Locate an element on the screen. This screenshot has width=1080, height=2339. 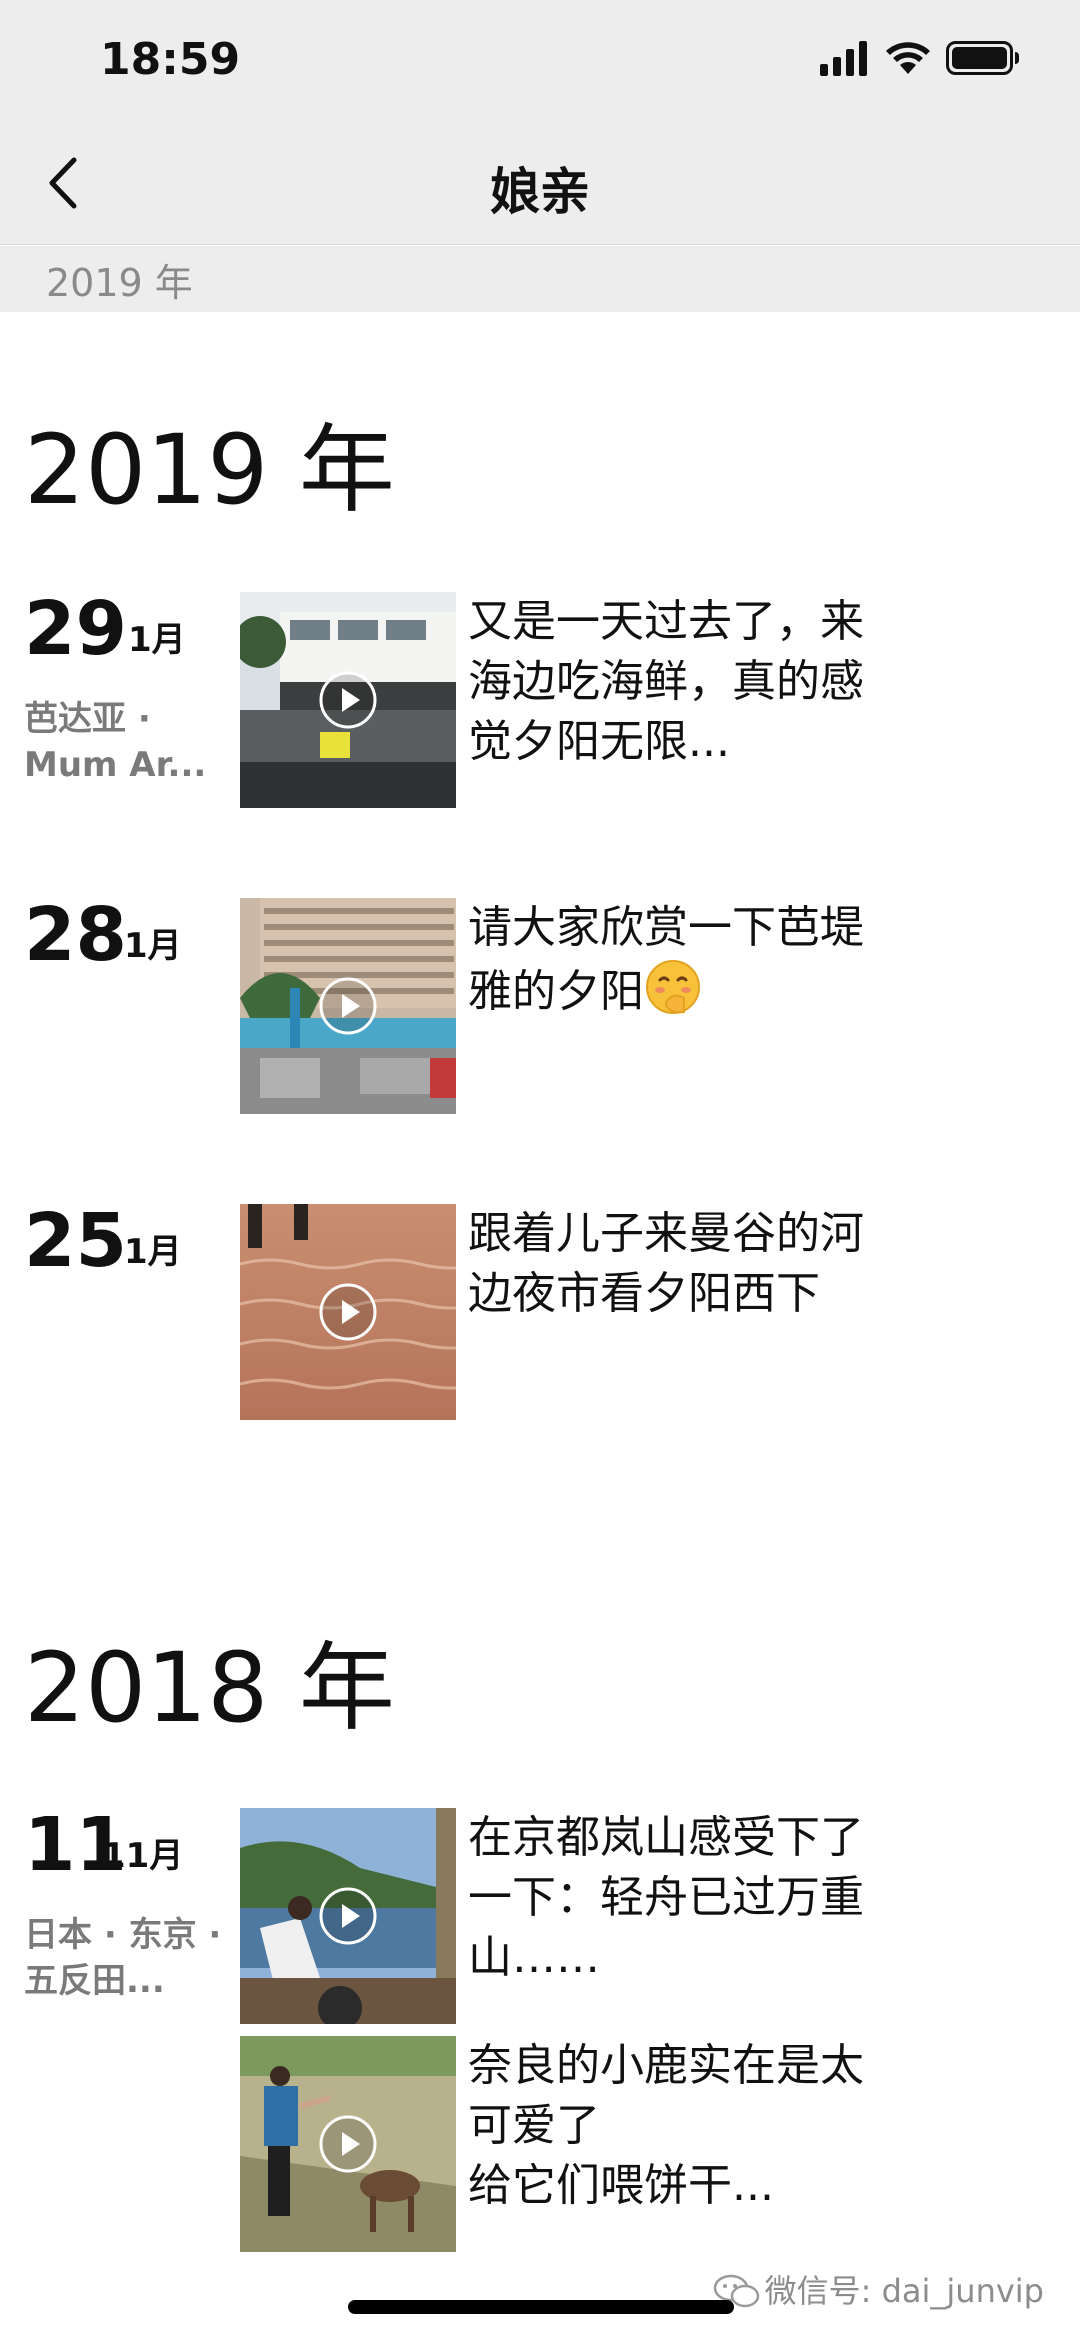
page-title: 娘亲 is located at coordinates (540, 192).